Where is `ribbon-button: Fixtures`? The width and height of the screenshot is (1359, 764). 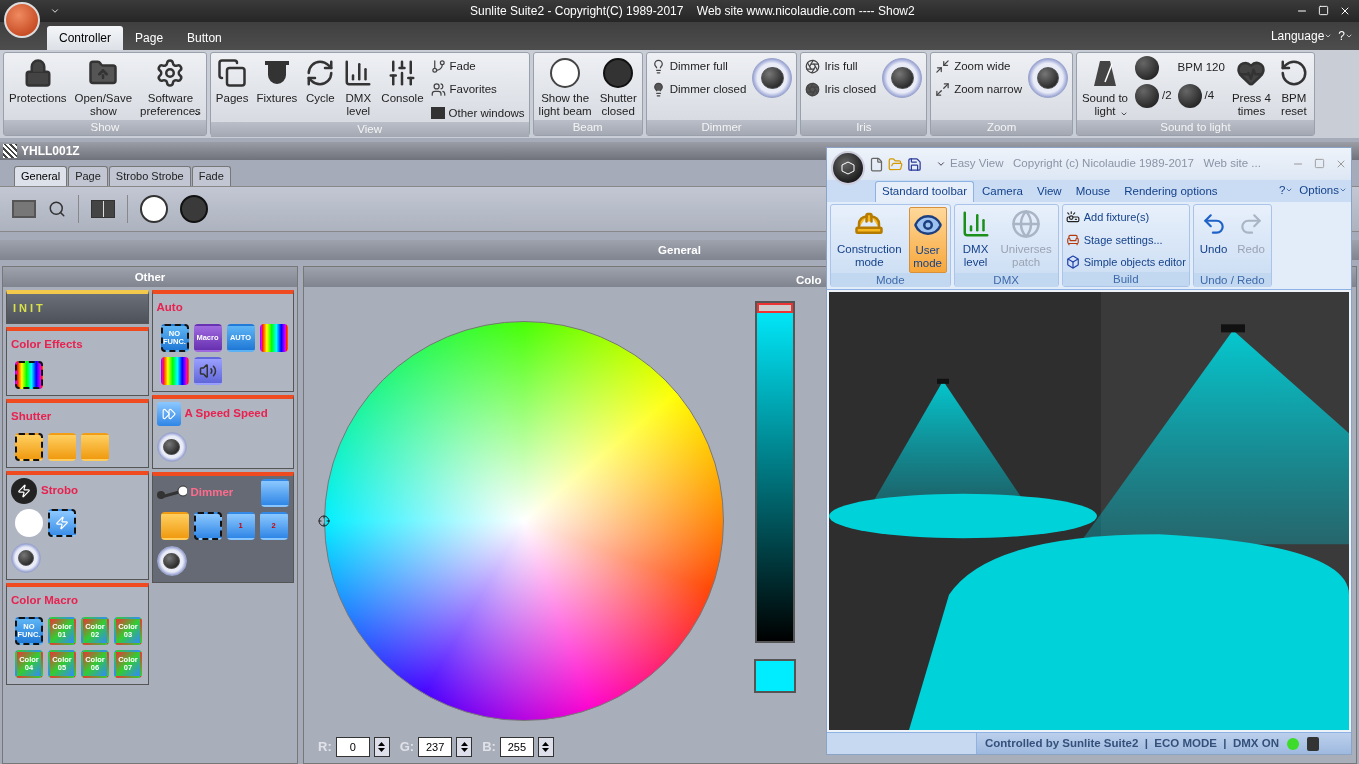
ribbon-button: Fixtures is located at coordinates (277, 80).